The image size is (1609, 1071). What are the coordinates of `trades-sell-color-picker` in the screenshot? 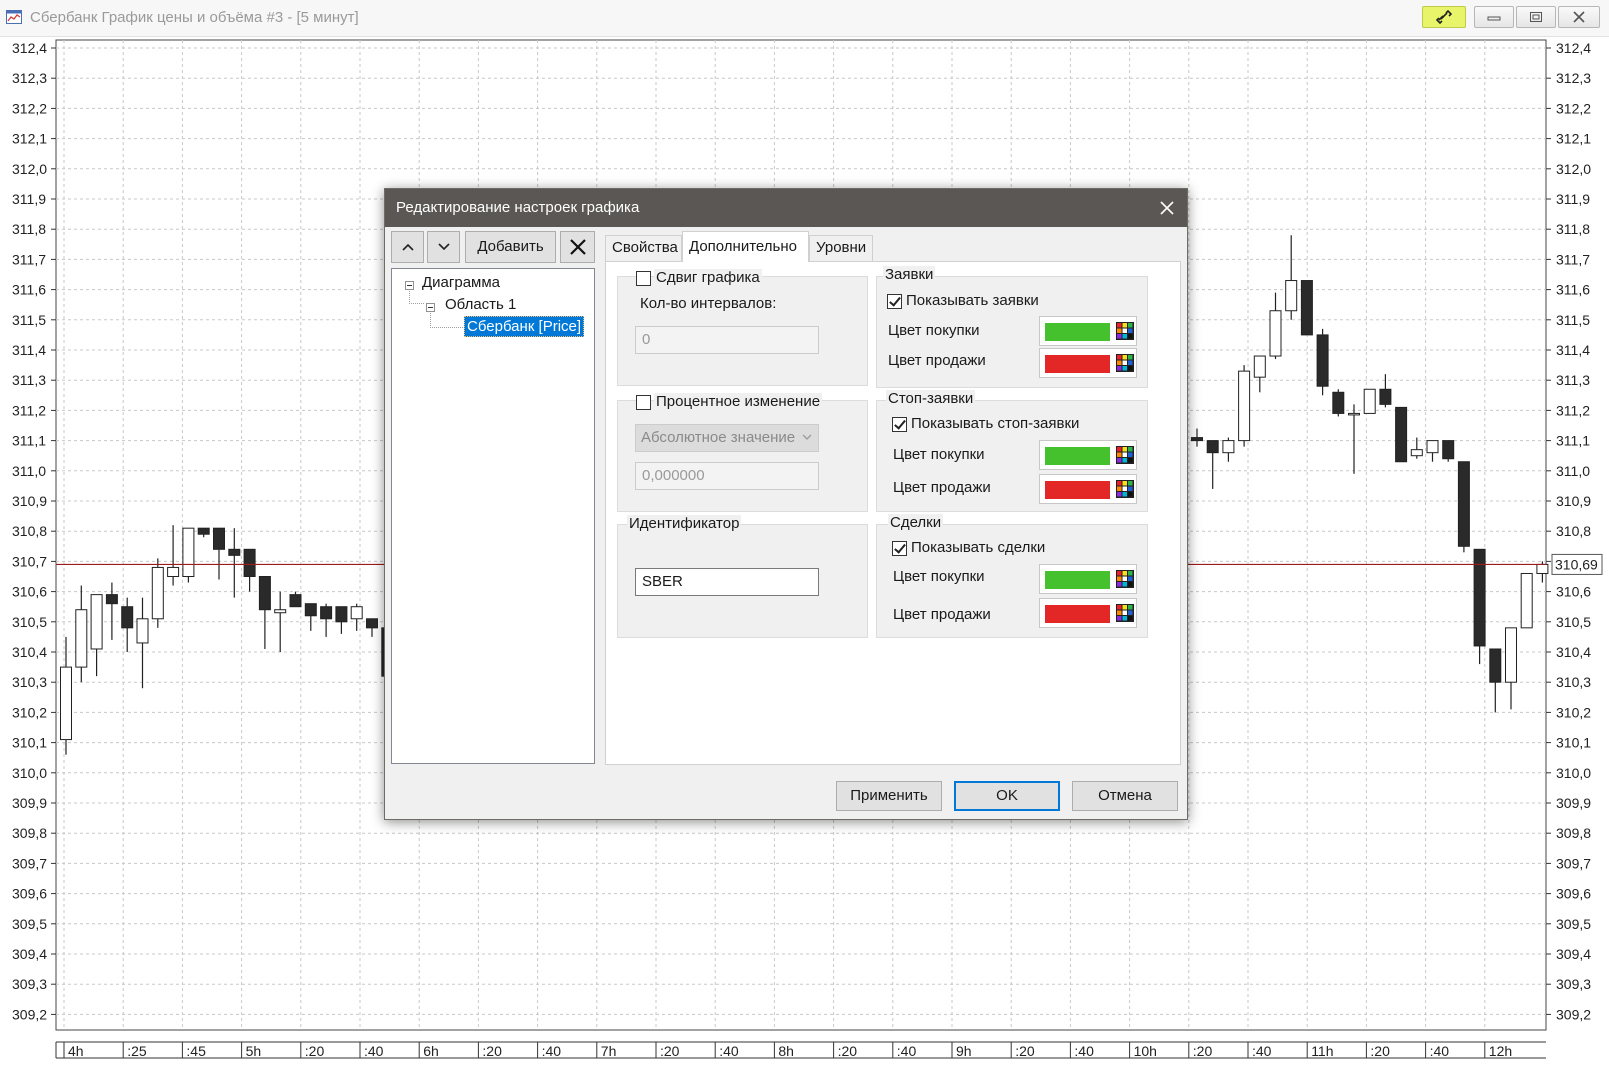 It's located at (1088, 613).